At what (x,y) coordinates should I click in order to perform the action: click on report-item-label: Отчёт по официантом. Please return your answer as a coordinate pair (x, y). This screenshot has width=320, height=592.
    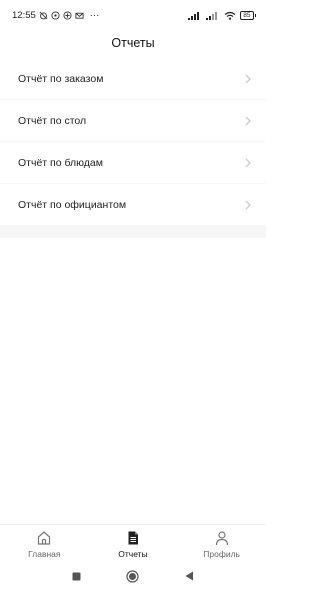
    Looking at the image, I should click on (72, 204).